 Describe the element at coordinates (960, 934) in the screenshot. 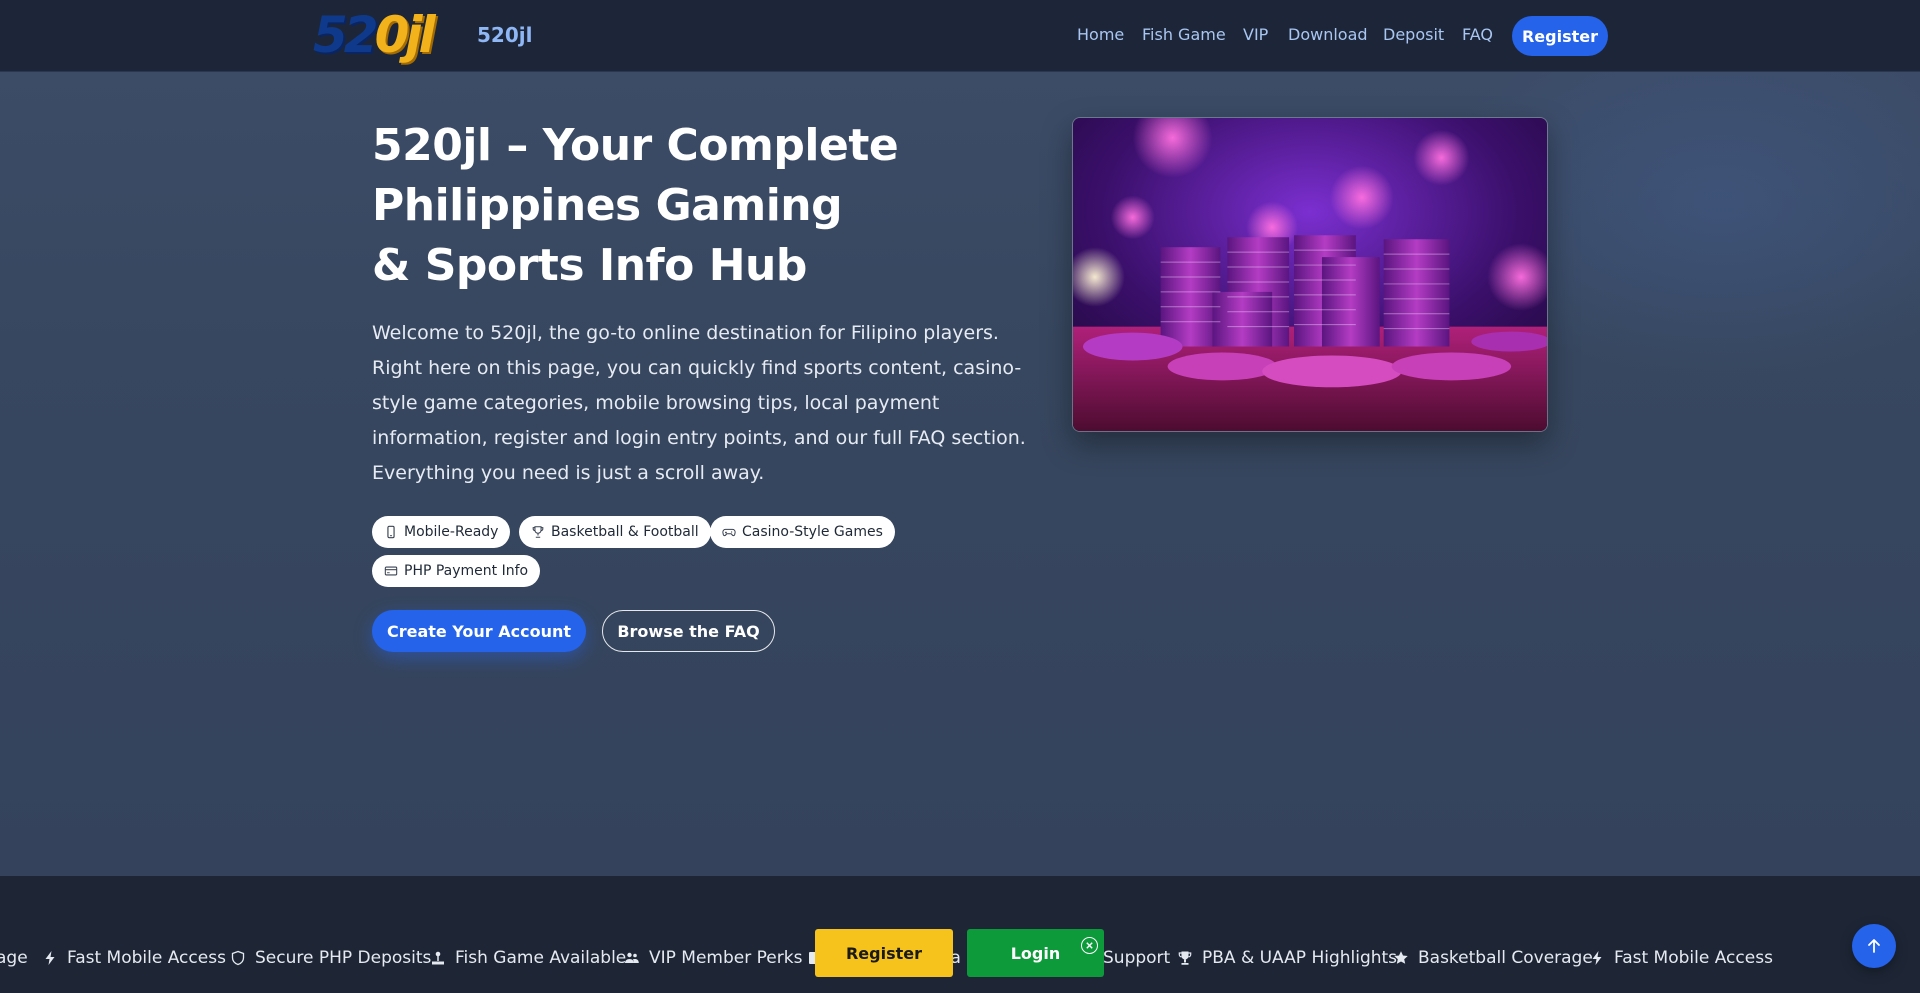

I see `feature-ticker` at that location.